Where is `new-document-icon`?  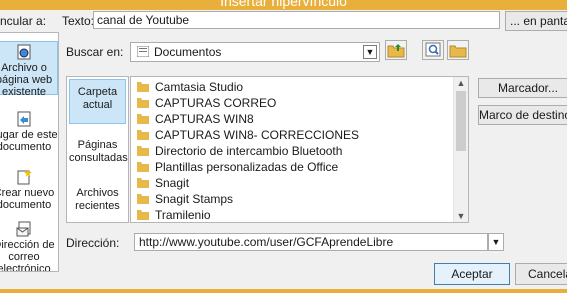
new-document-icon is located at coordinates (24, 177).